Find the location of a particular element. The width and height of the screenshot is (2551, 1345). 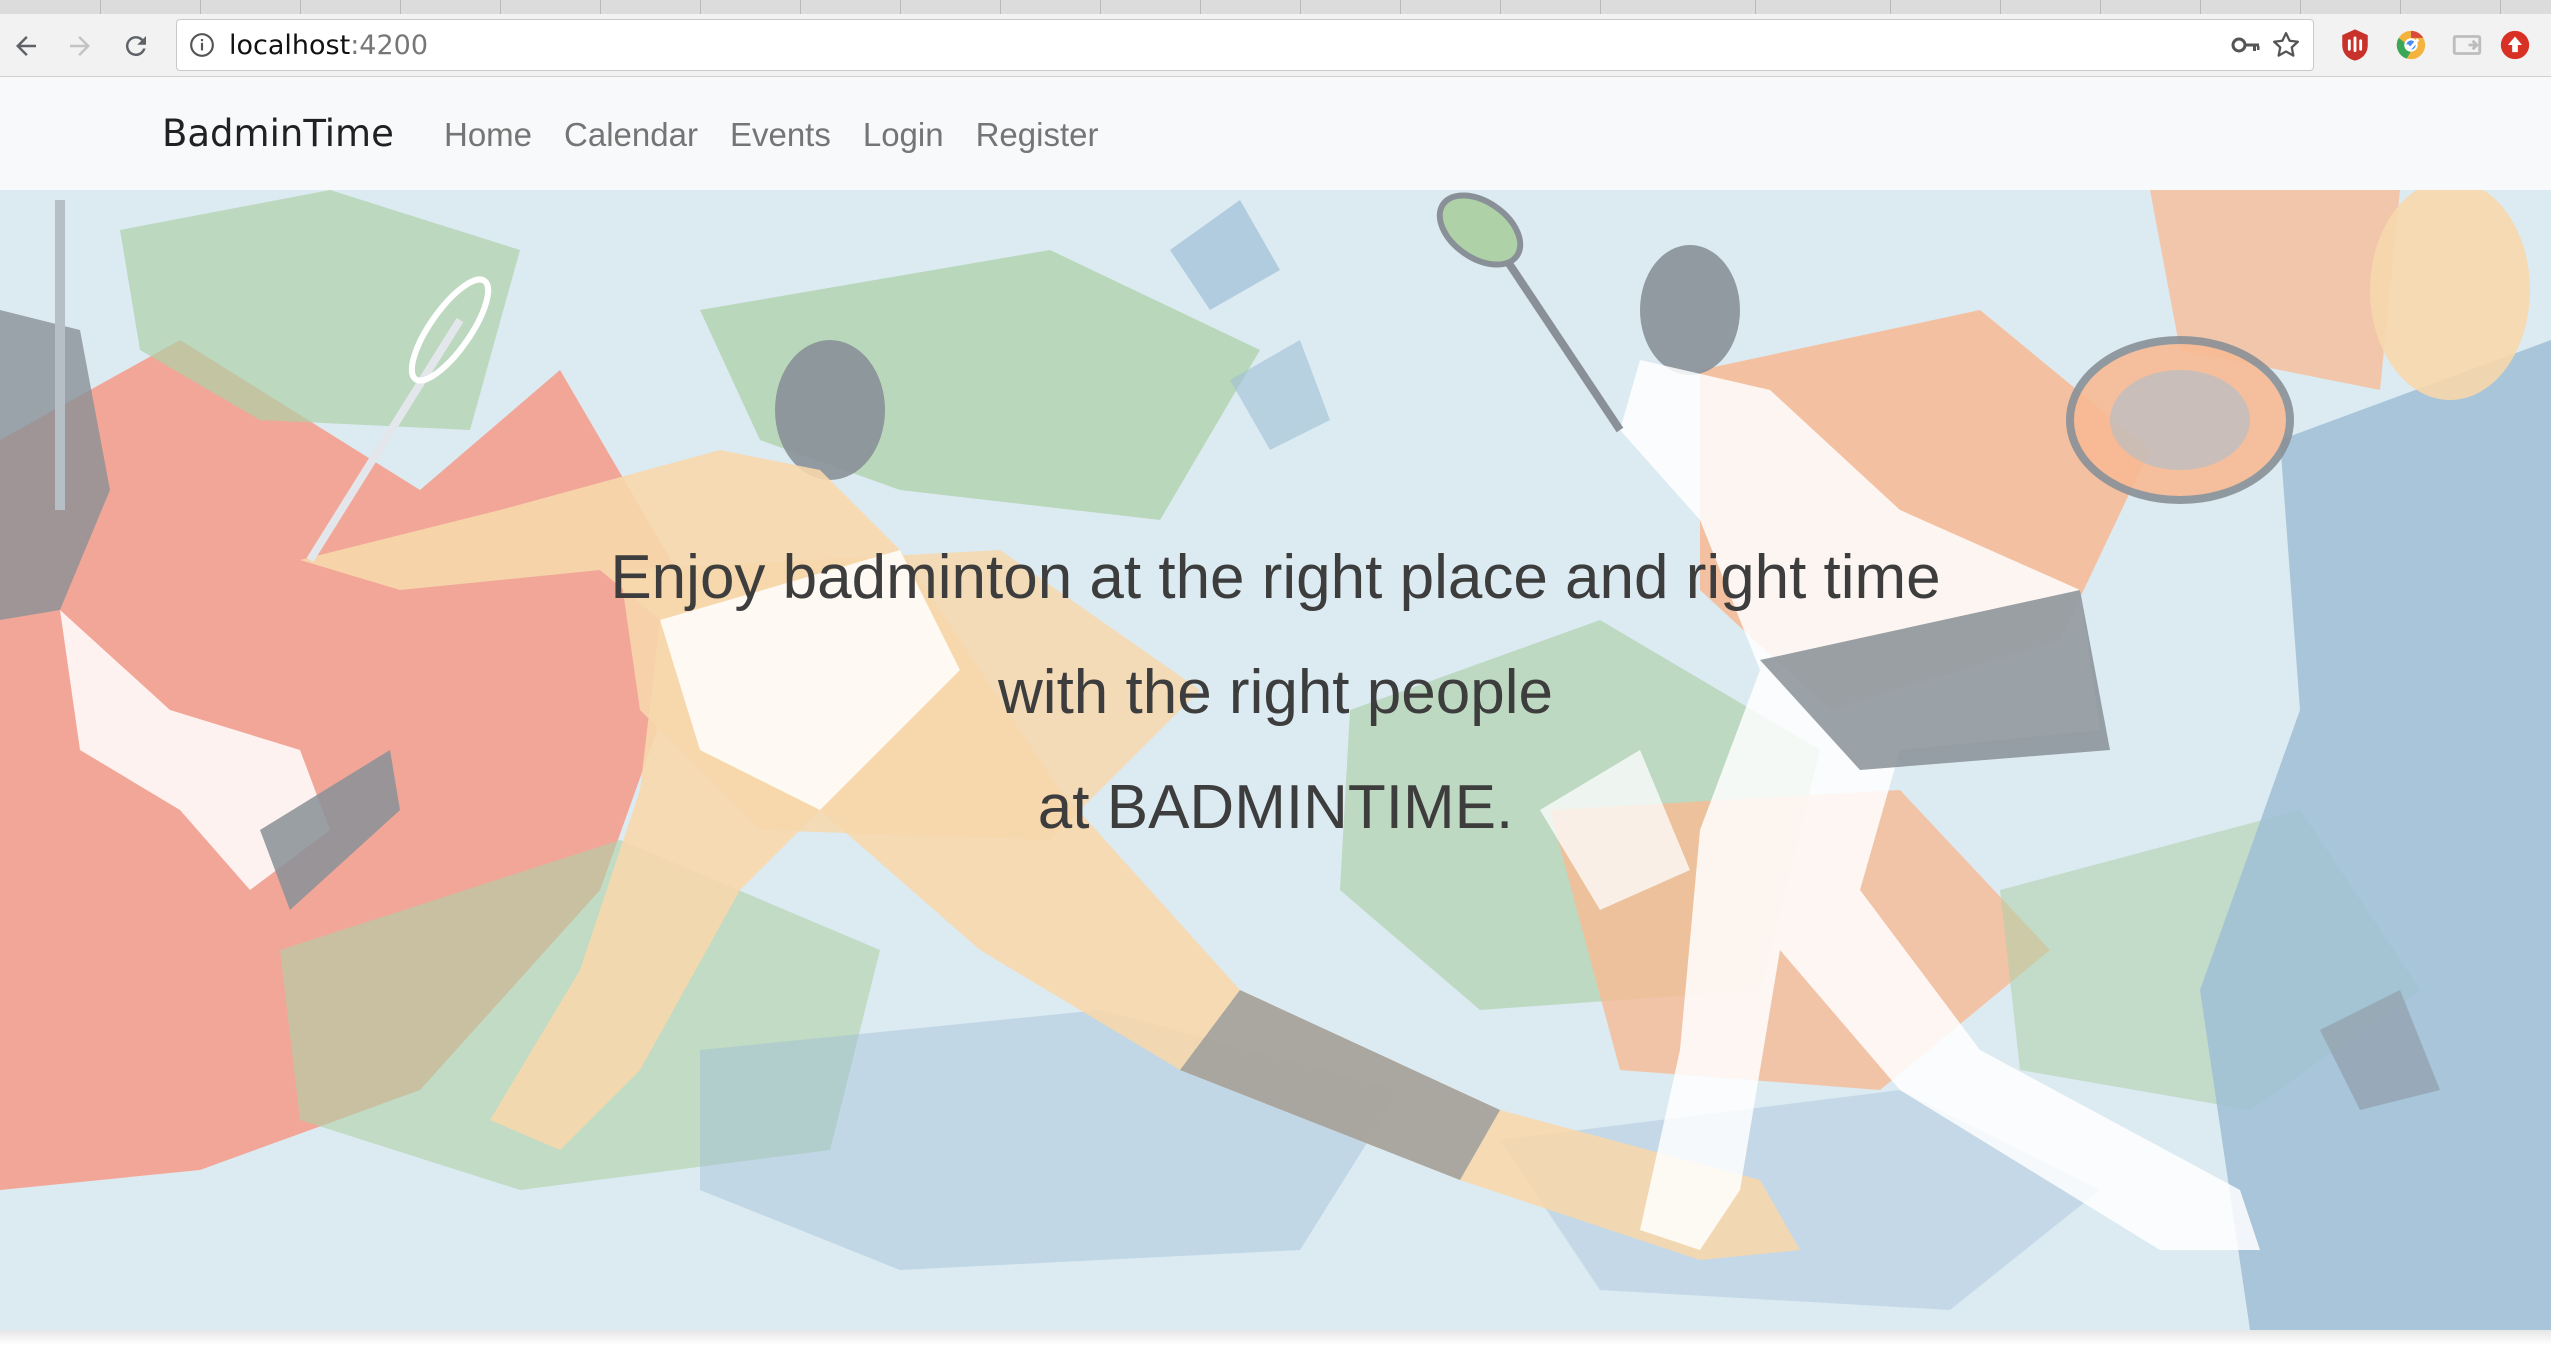

nav-link-events: Events is located at coordinates (780, 135).